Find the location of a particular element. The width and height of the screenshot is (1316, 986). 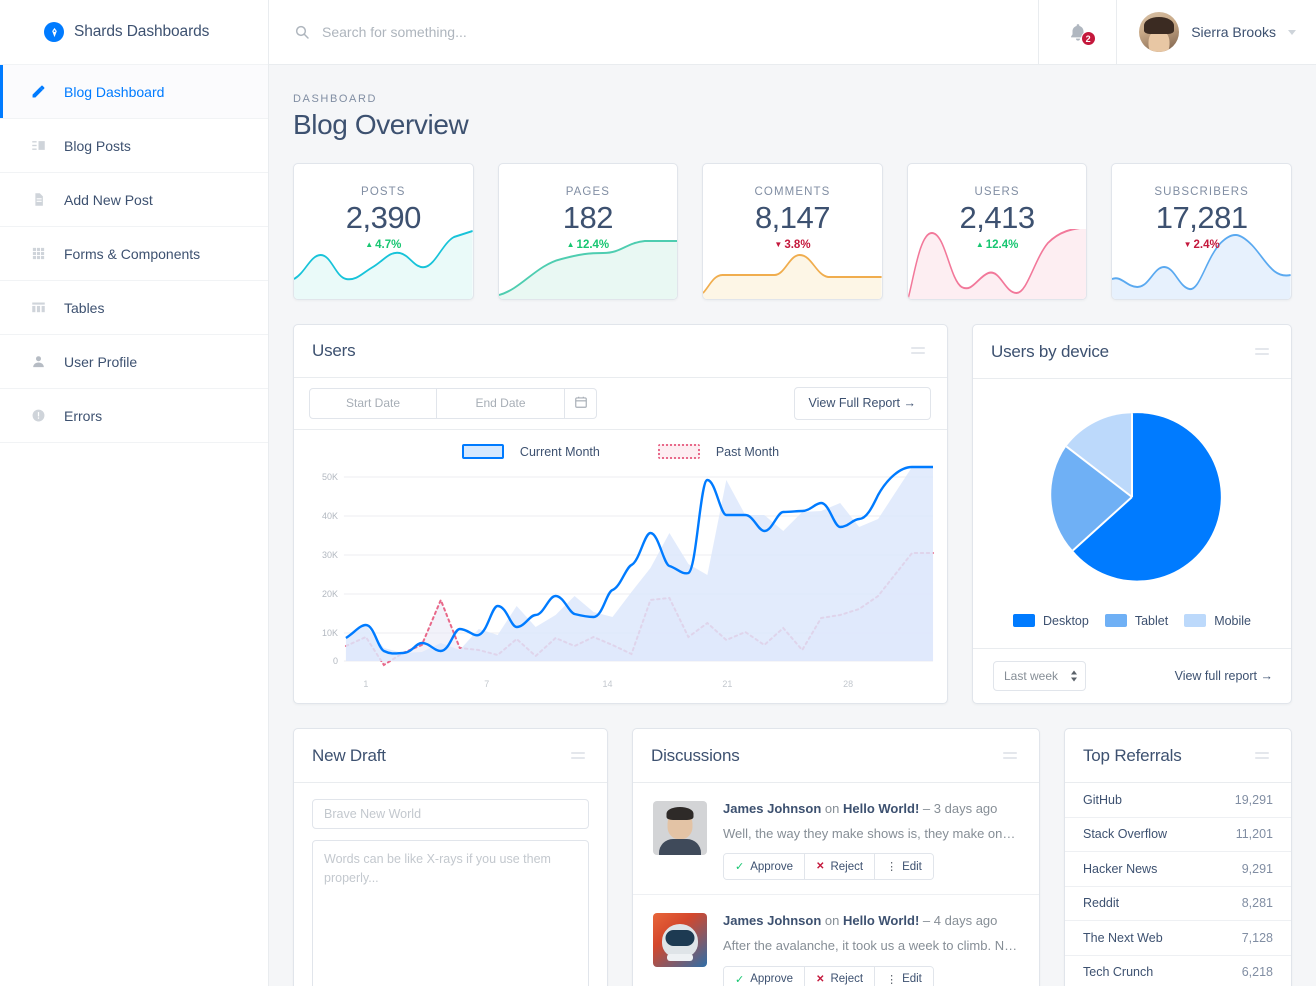

end-date-input is located at coordinates (501, 403).